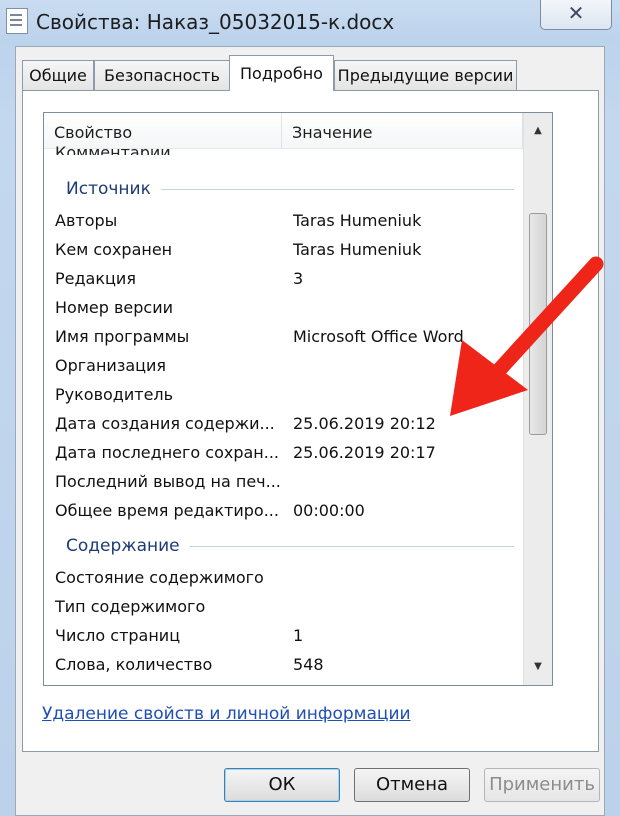 The width and height of the screenshot is (620, 816). I want to click on cancel-button: Отмена, so click(412, 785).